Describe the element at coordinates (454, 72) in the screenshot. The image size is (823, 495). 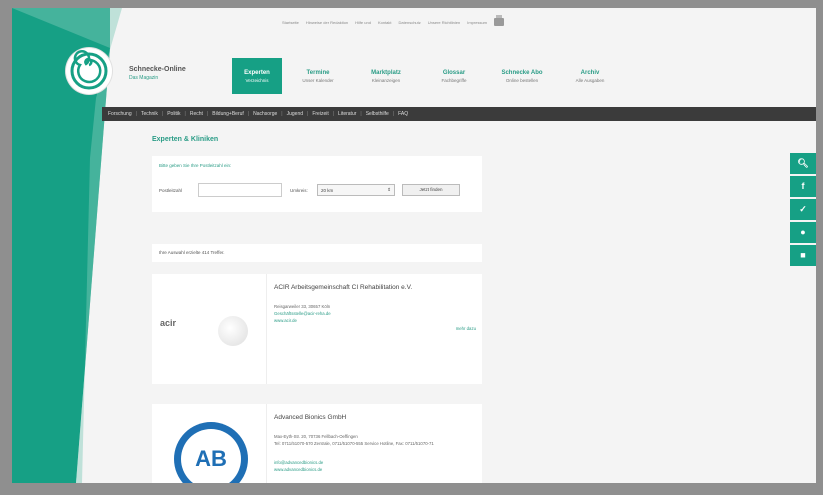
I see `nav-label: Glossar` at that location.